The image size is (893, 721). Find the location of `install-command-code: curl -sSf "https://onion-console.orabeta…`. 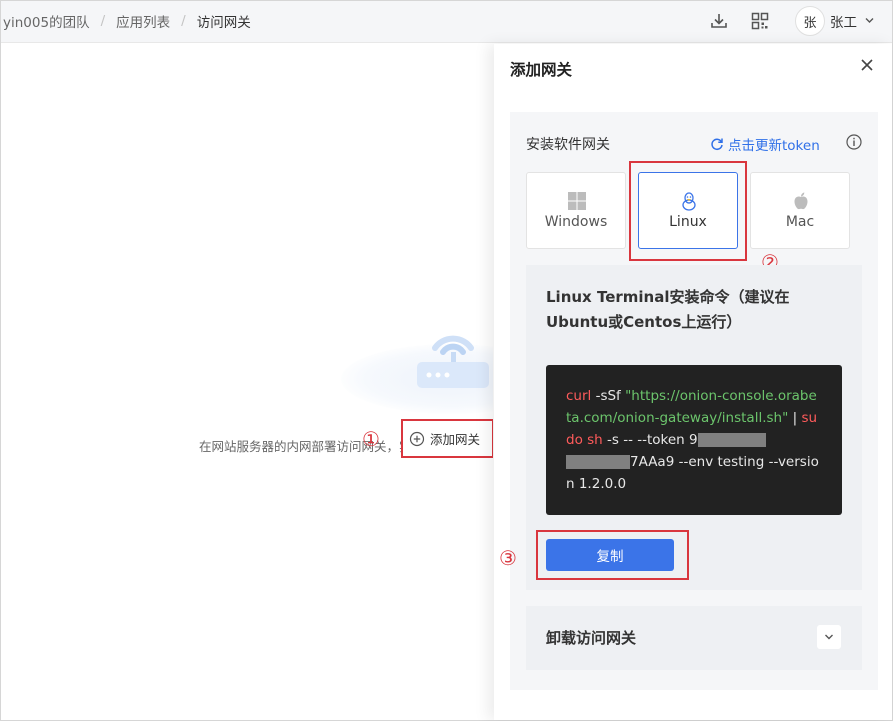

install-command-code: curl -sSf "https://onion-console.orabeta… is located at coordinates (694, 440).